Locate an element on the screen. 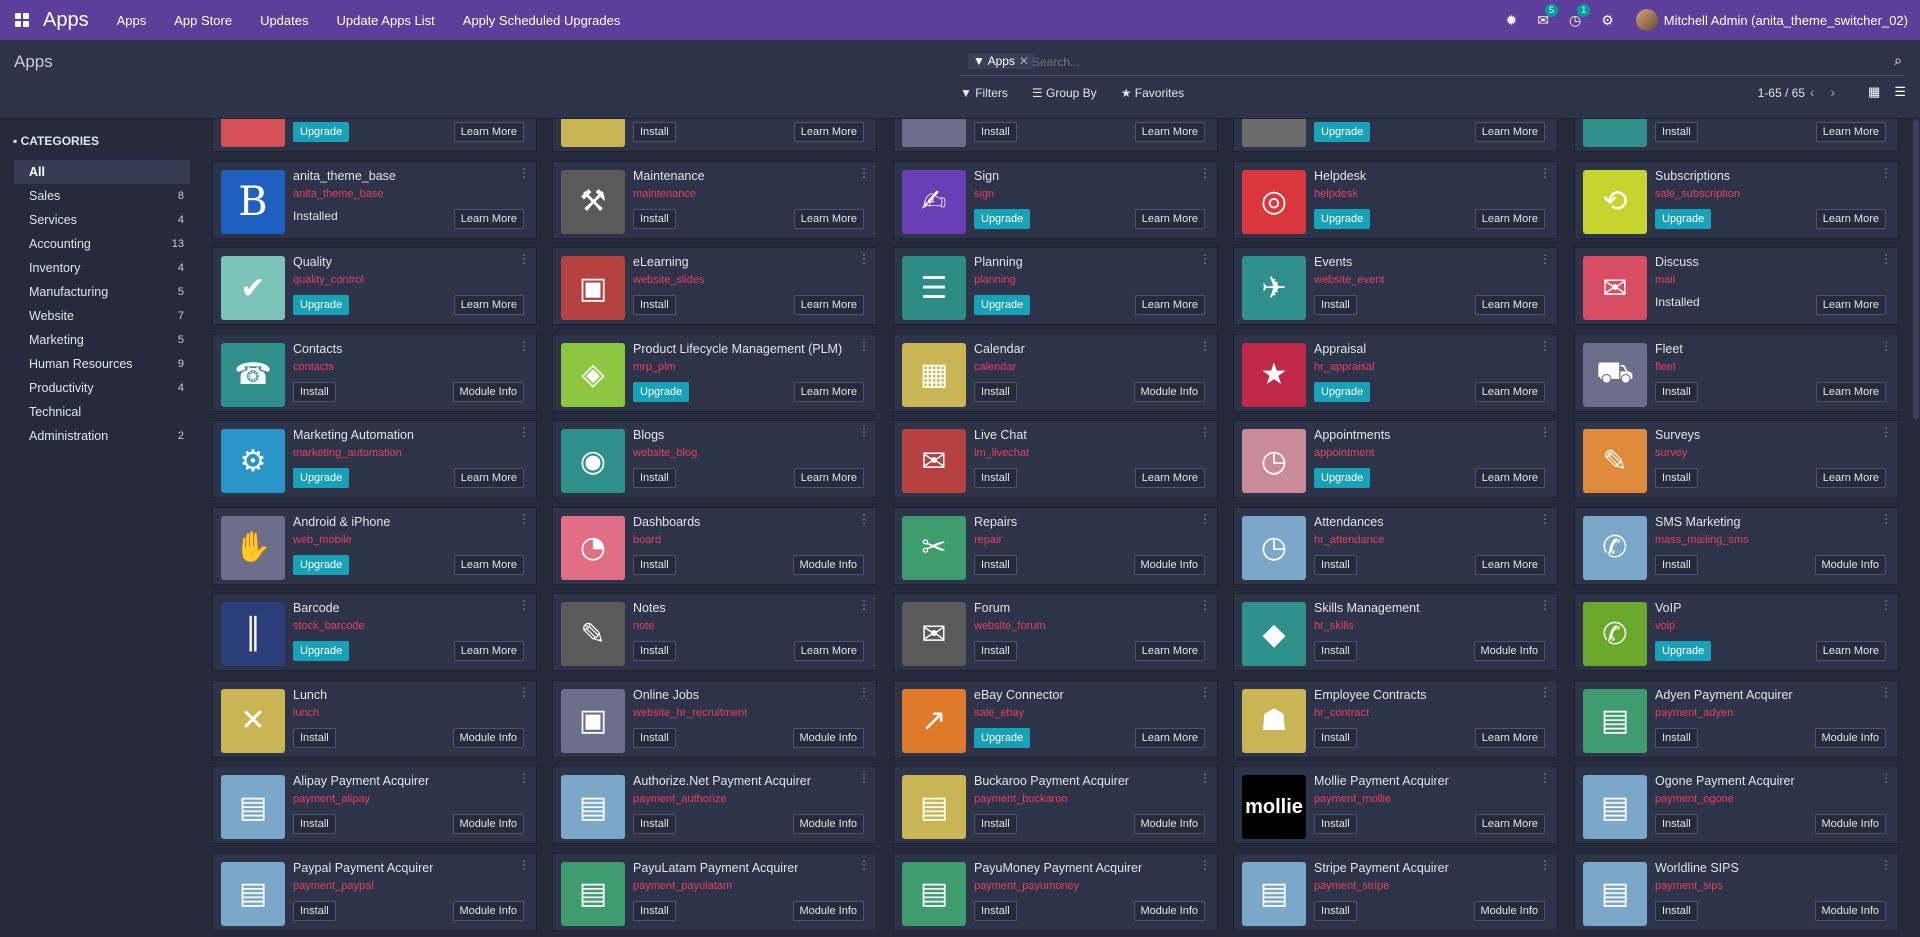  app-card: ✎ Surveys survey ⋮ Install Learn More is located at coordinates (1736, 459).